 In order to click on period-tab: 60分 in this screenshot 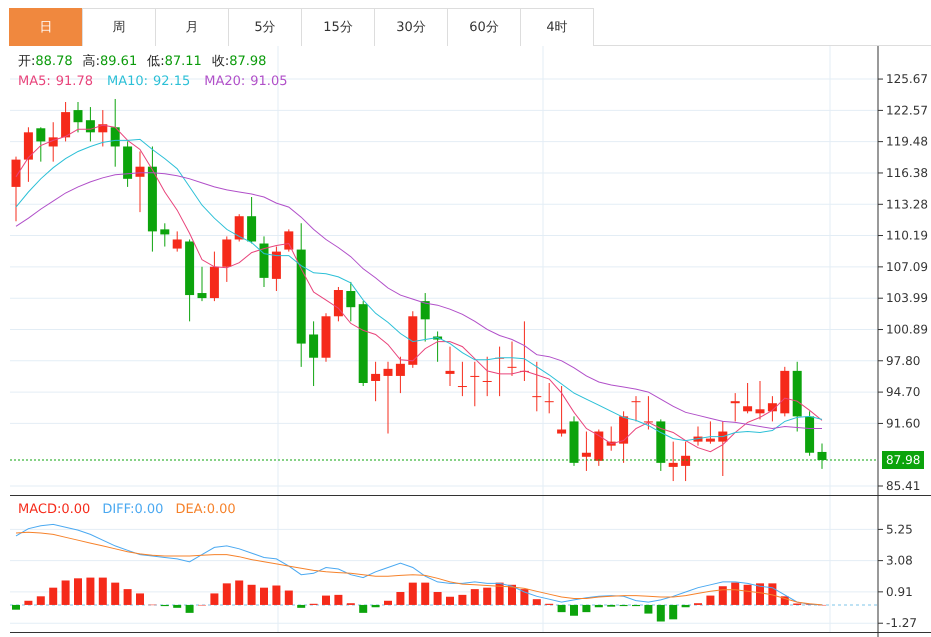, I will do `click(484, 27)`.